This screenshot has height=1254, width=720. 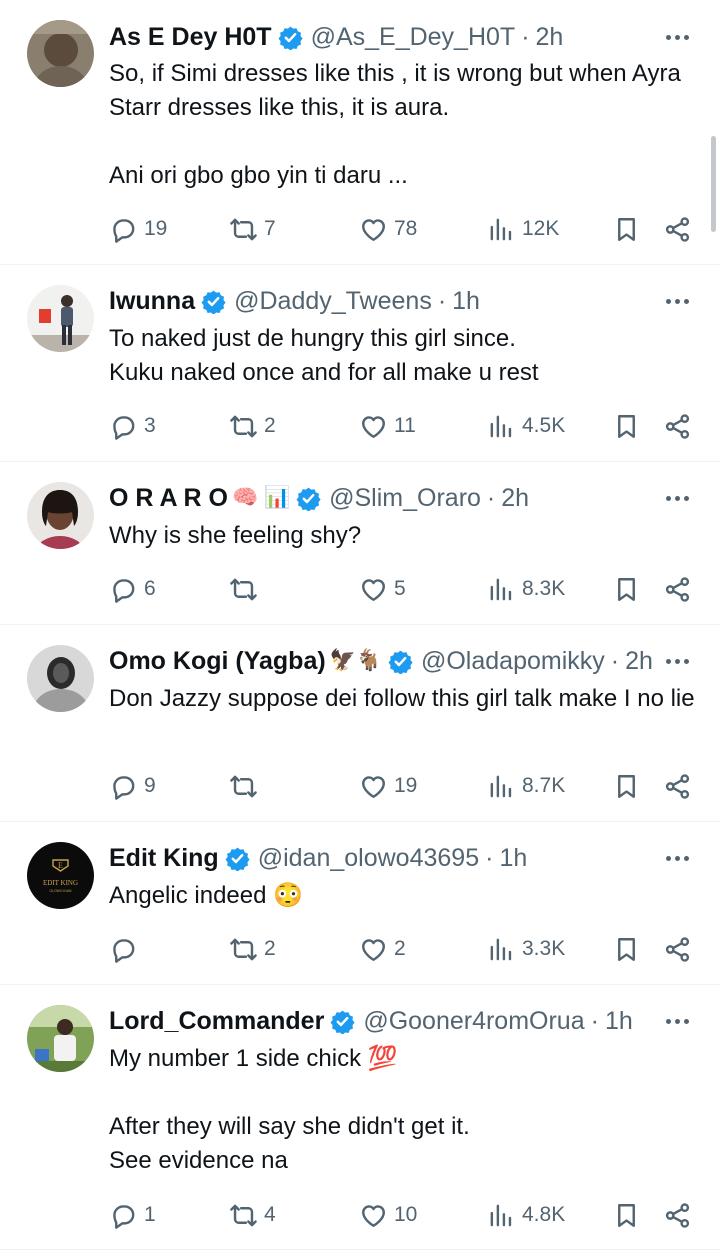 What do you see at coordinates (333, 301) in the screenshot?
I see `user-handle: @Daddy_Tweens` at bounding box center [333, 301].